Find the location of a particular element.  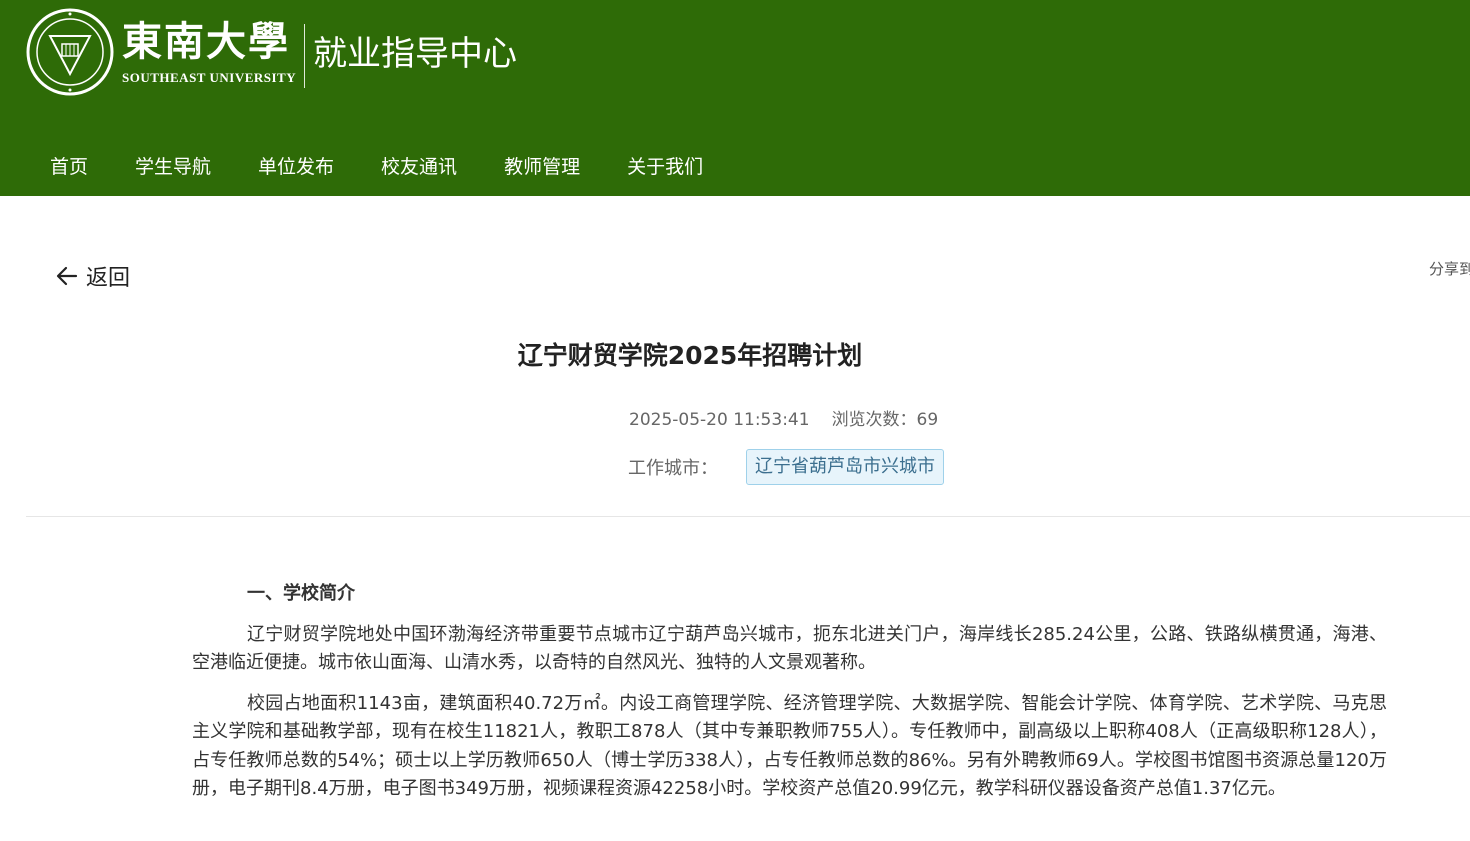

arrow-left-icon is located at coordinates (67, 276).